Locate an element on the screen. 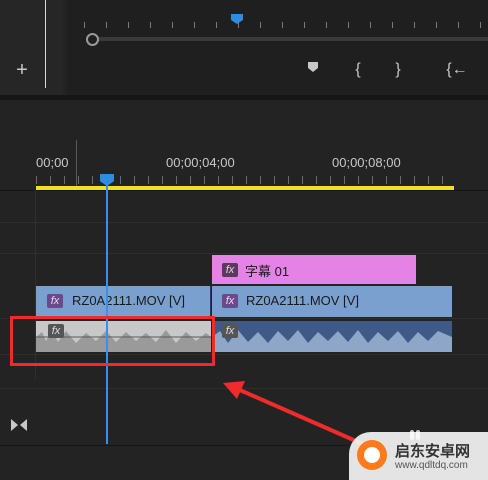  track-separator is located at coordinates (244, 190).